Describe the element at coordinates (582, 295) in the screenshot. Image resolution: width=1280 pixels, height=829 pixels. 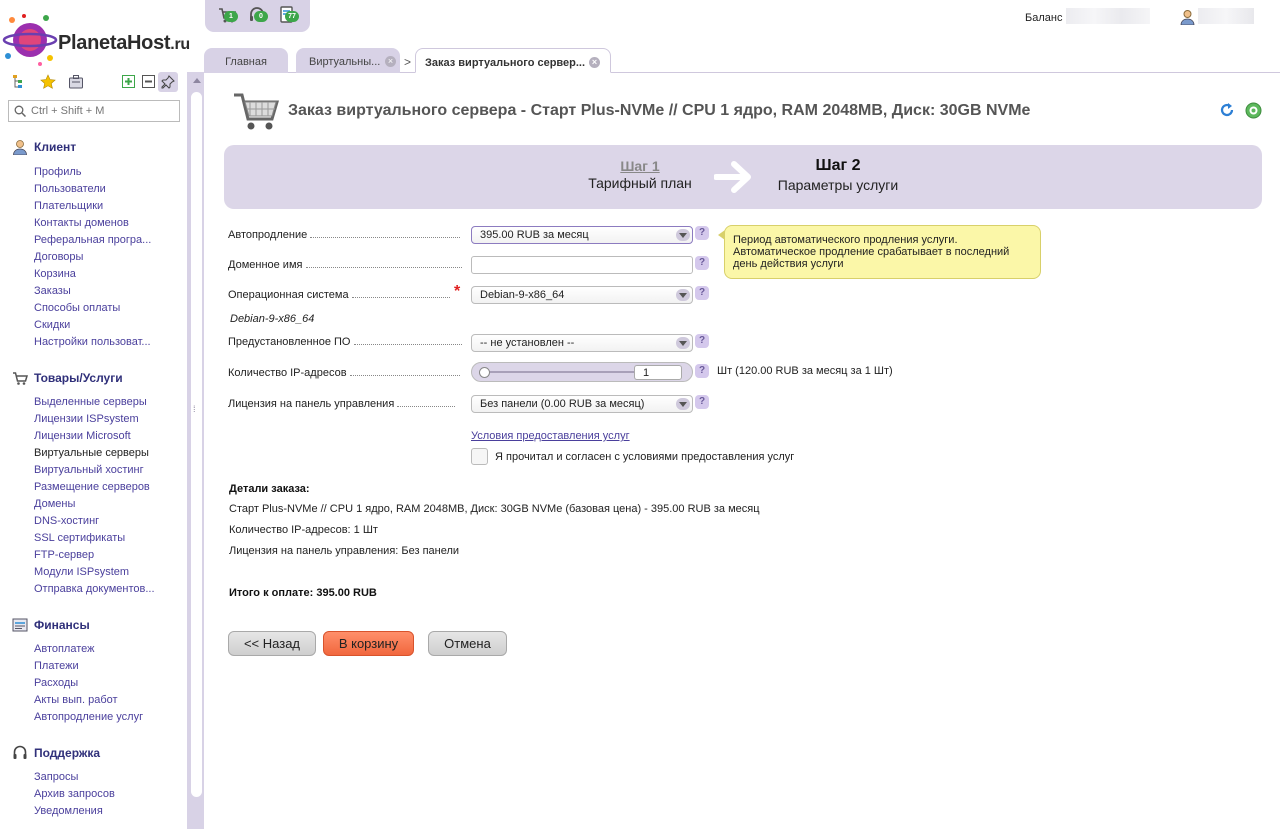
I see `os-select: Debian-9-x86_64` at that location.